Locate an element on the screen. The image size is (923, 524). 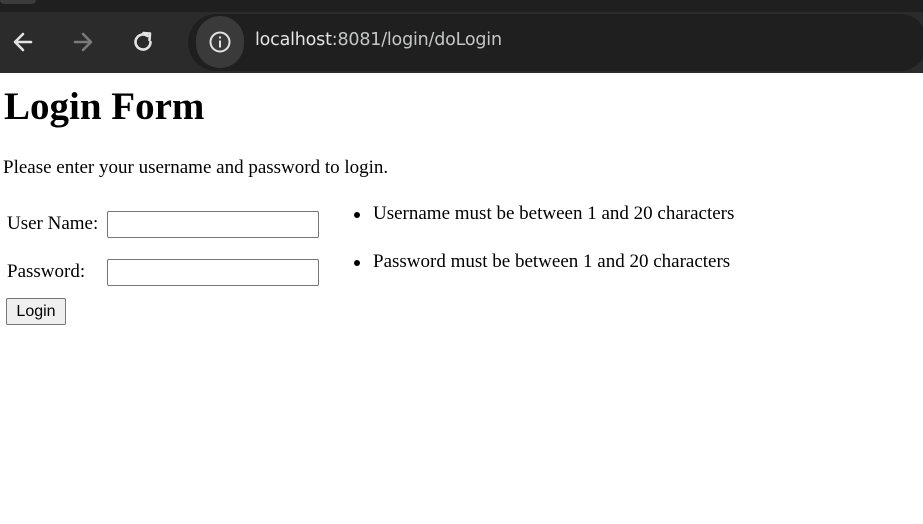
username-input is located at coordinates (213, 224).